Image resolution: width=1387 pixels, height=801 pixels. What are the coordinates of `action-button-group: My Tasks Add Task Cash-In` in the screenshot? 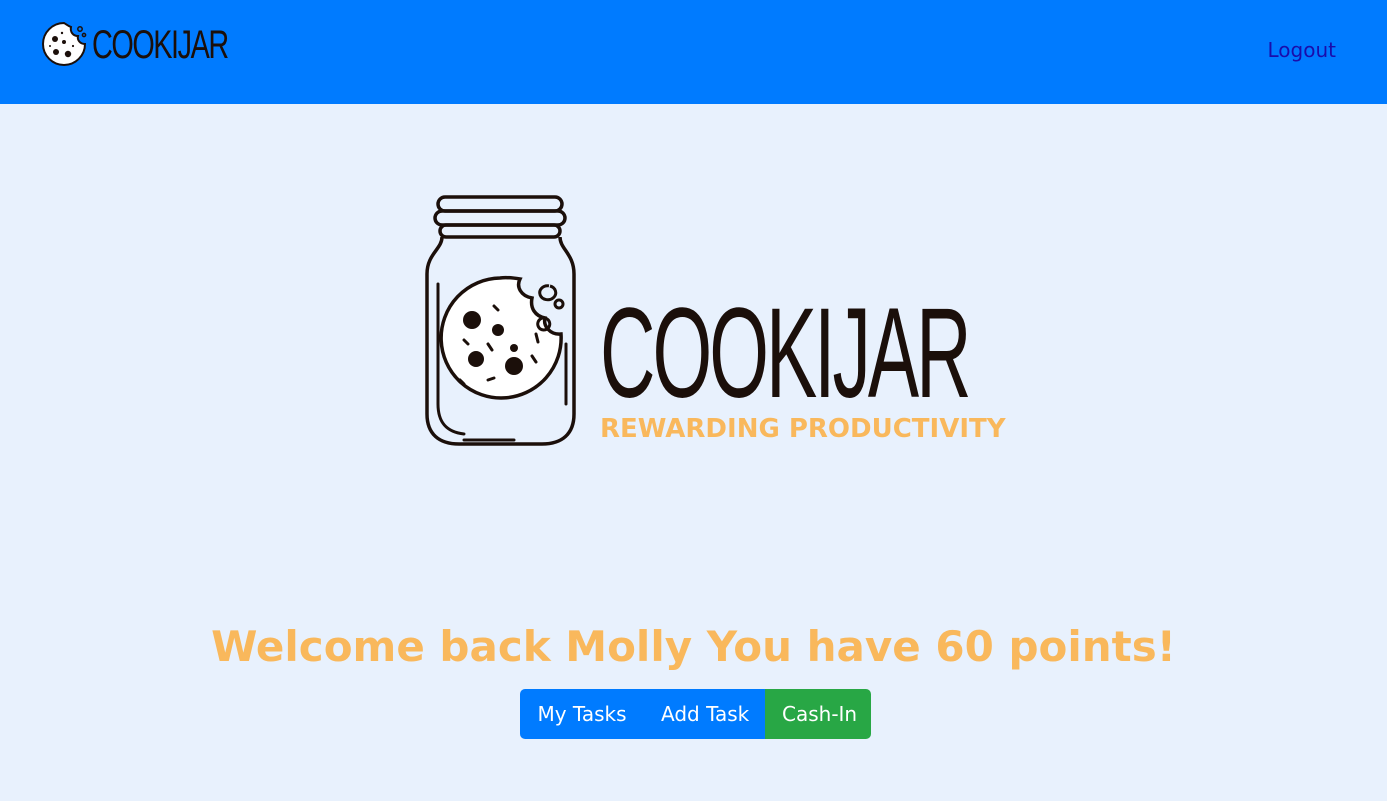 It's located at (695, 714).